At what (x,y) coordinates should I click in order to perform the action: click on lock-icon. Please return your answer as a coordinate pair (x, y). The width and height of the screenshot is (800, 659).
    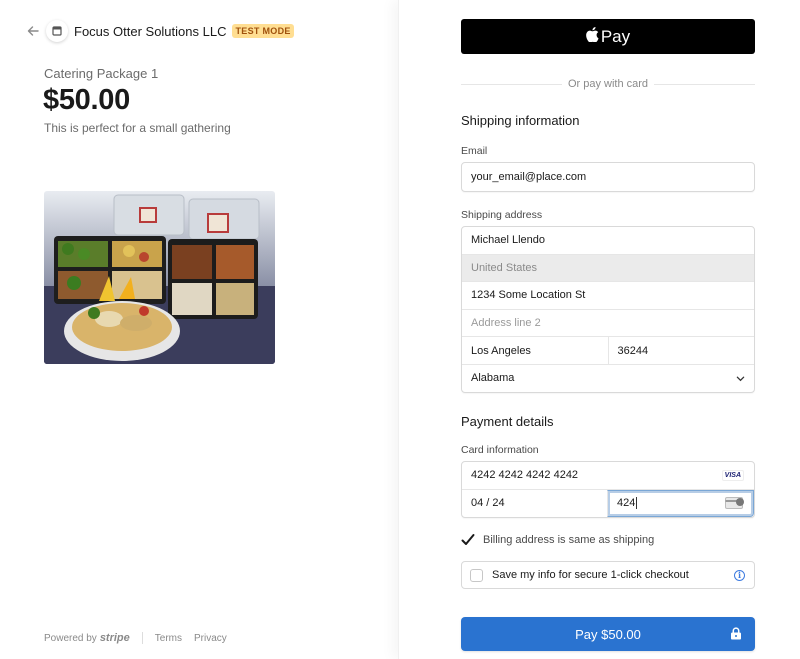
    Looking at the image, I should click on (736, 633).